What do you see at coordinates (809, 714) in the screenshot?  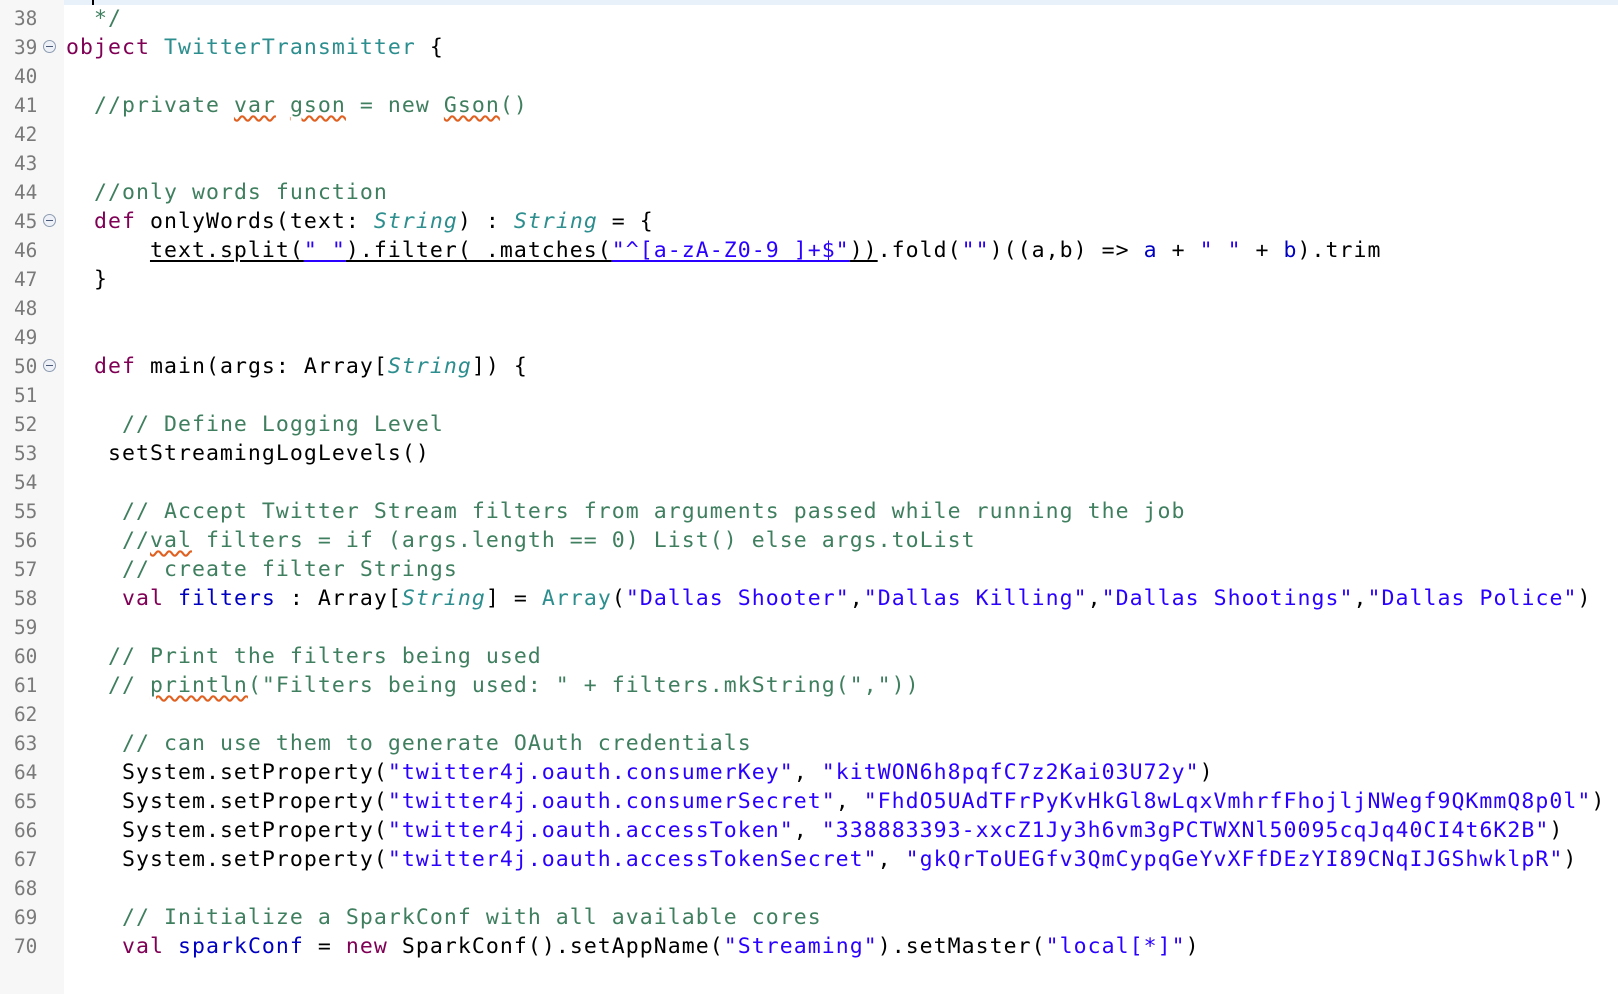 I see `code-line: 62` at bounding box center [809, 714].